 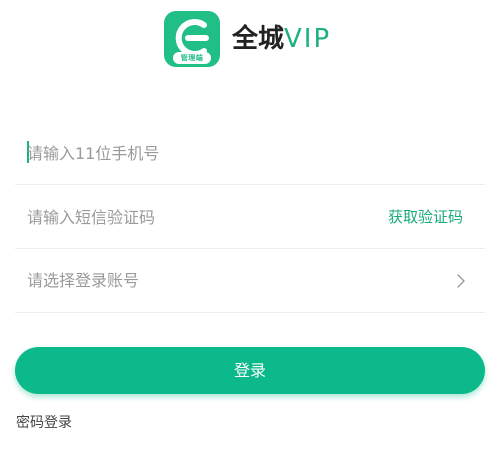 I want to click on brand-name: 全城VIP, so click(x=281, y=39).